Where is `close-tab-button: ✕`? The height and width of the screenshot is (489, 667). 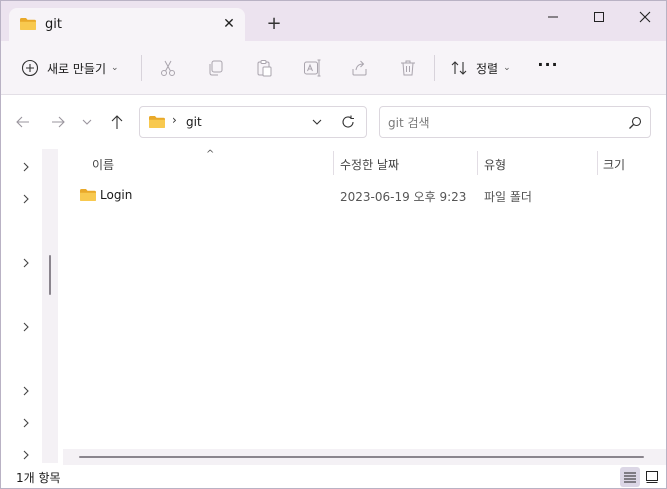
close-tab-button: ✕ is located at coordinates (229, 24).